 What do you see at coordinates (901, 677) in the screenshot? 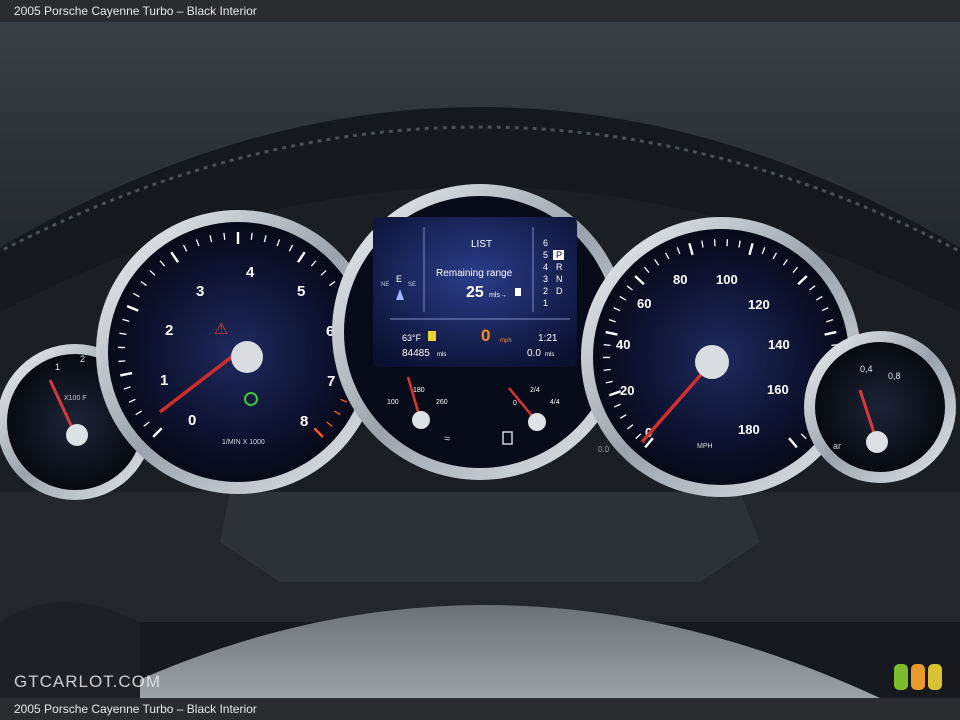
I see `badge-green` at bounding box center [901, 677].